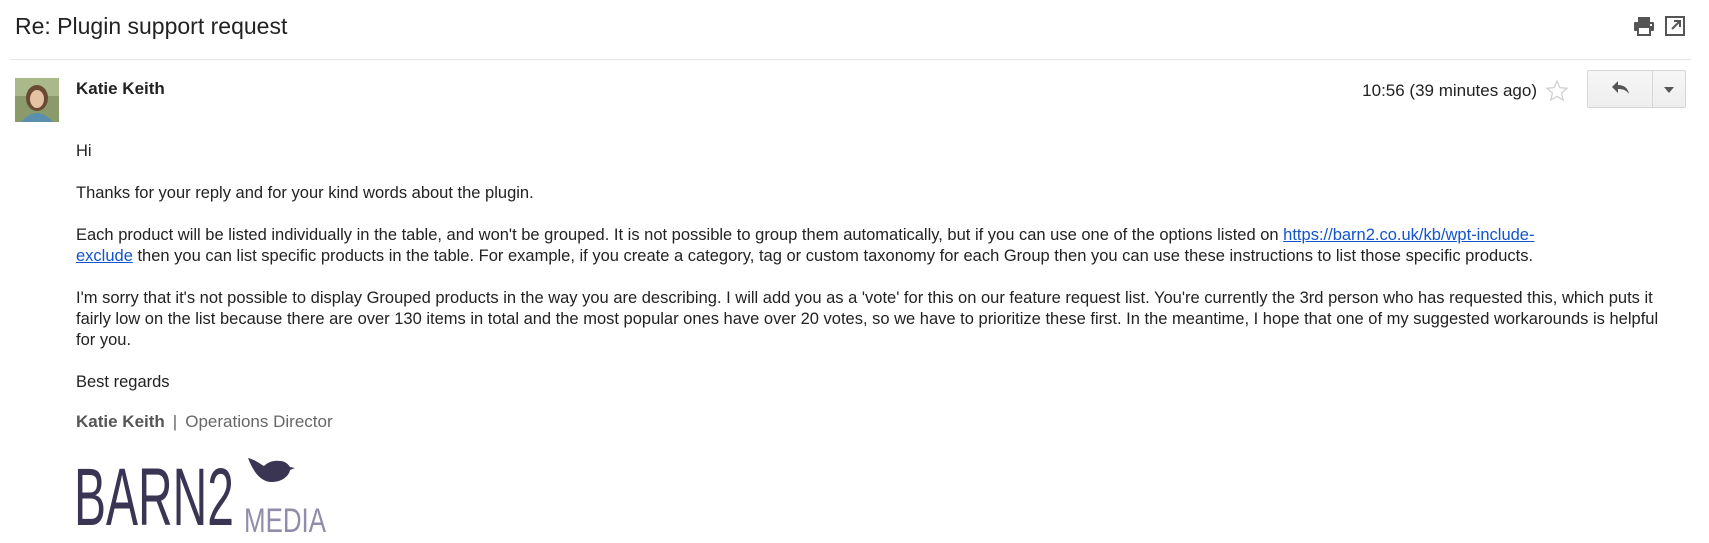  I want to click on company-logo: BARN2 MEDIA, so click(224, 495).